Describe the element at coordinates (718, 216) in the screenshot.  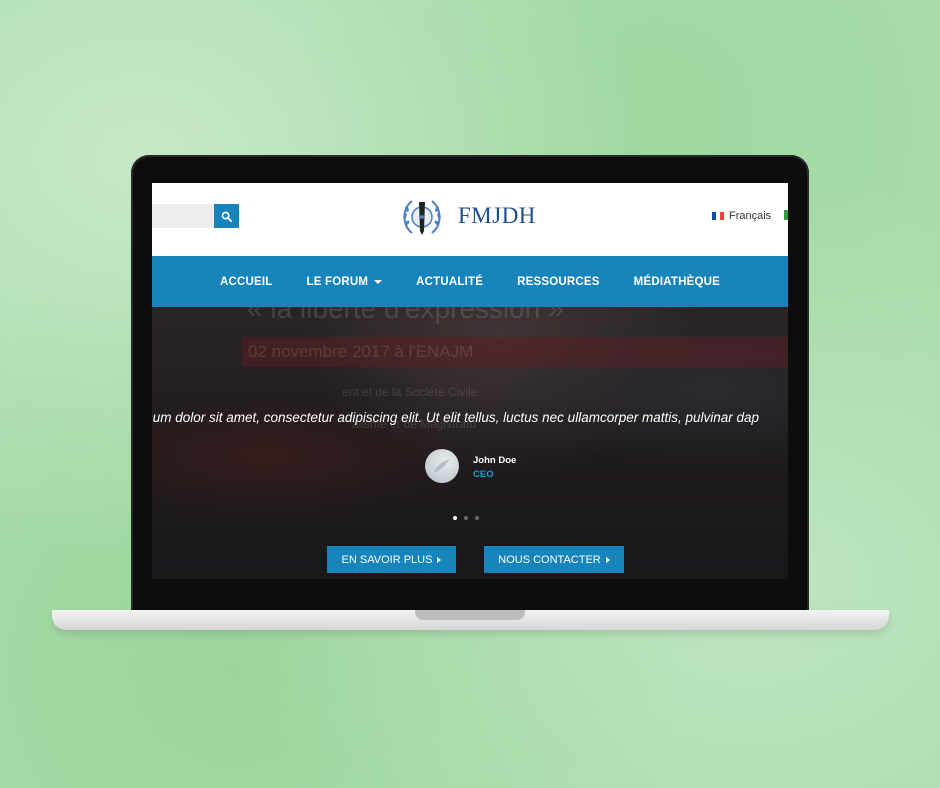
I see `flag-fr-icon` at that location.